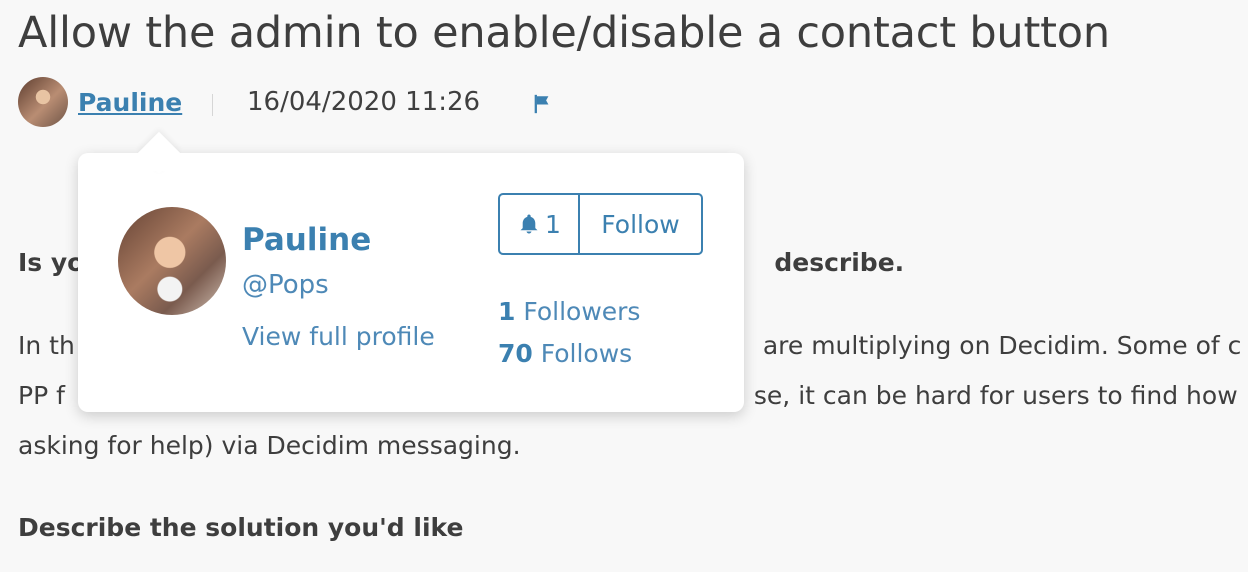 The image size is (1248, 572). What do you see at coordinates (51, 262) in the screenshot?
I see `body-heading-fragment: Is yo` at bounding box center [51, 262].